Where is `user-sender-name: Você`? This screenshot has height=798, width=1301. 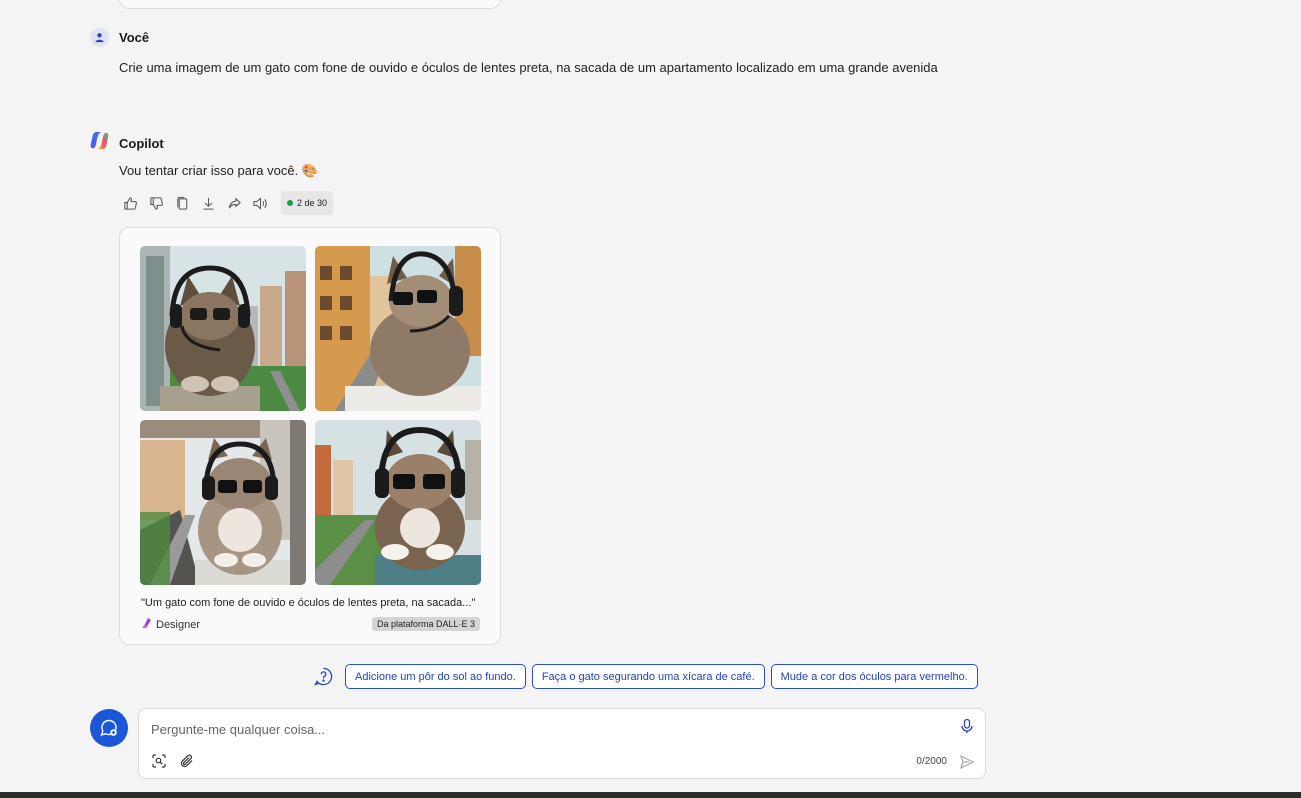
user-sender-name: Você is located at coordinates (134, 37).